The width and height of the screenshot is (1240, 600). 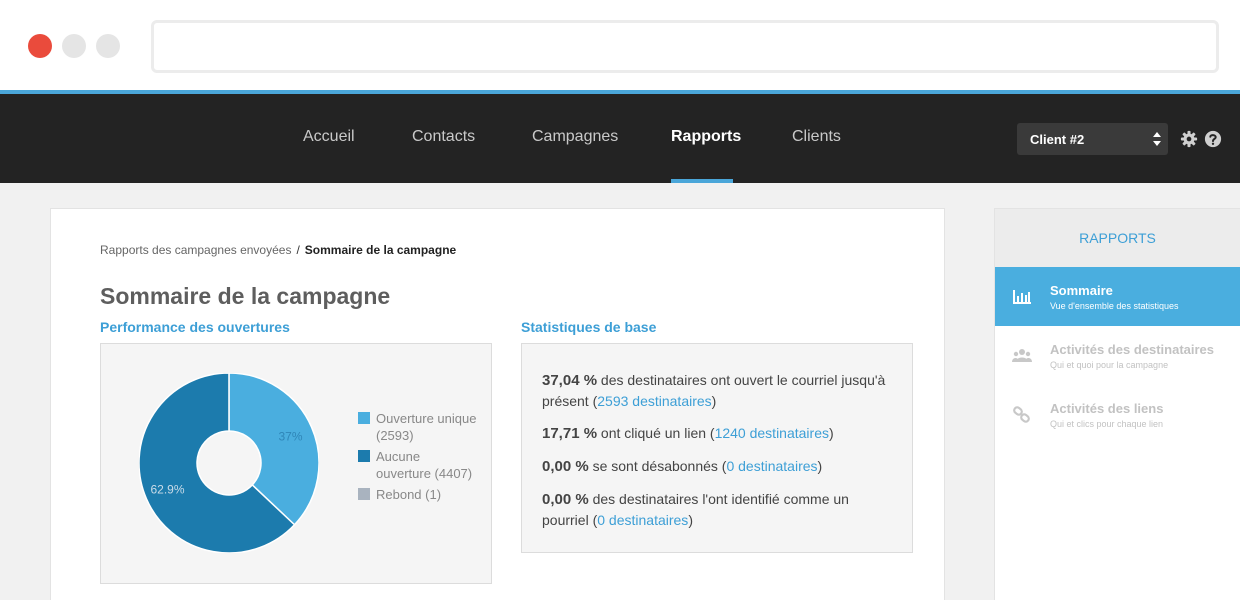 What do you see at coordinates (690, 520) in the screenshot?
I see `stat-spam-end: )` at bounding box center [690, 520].